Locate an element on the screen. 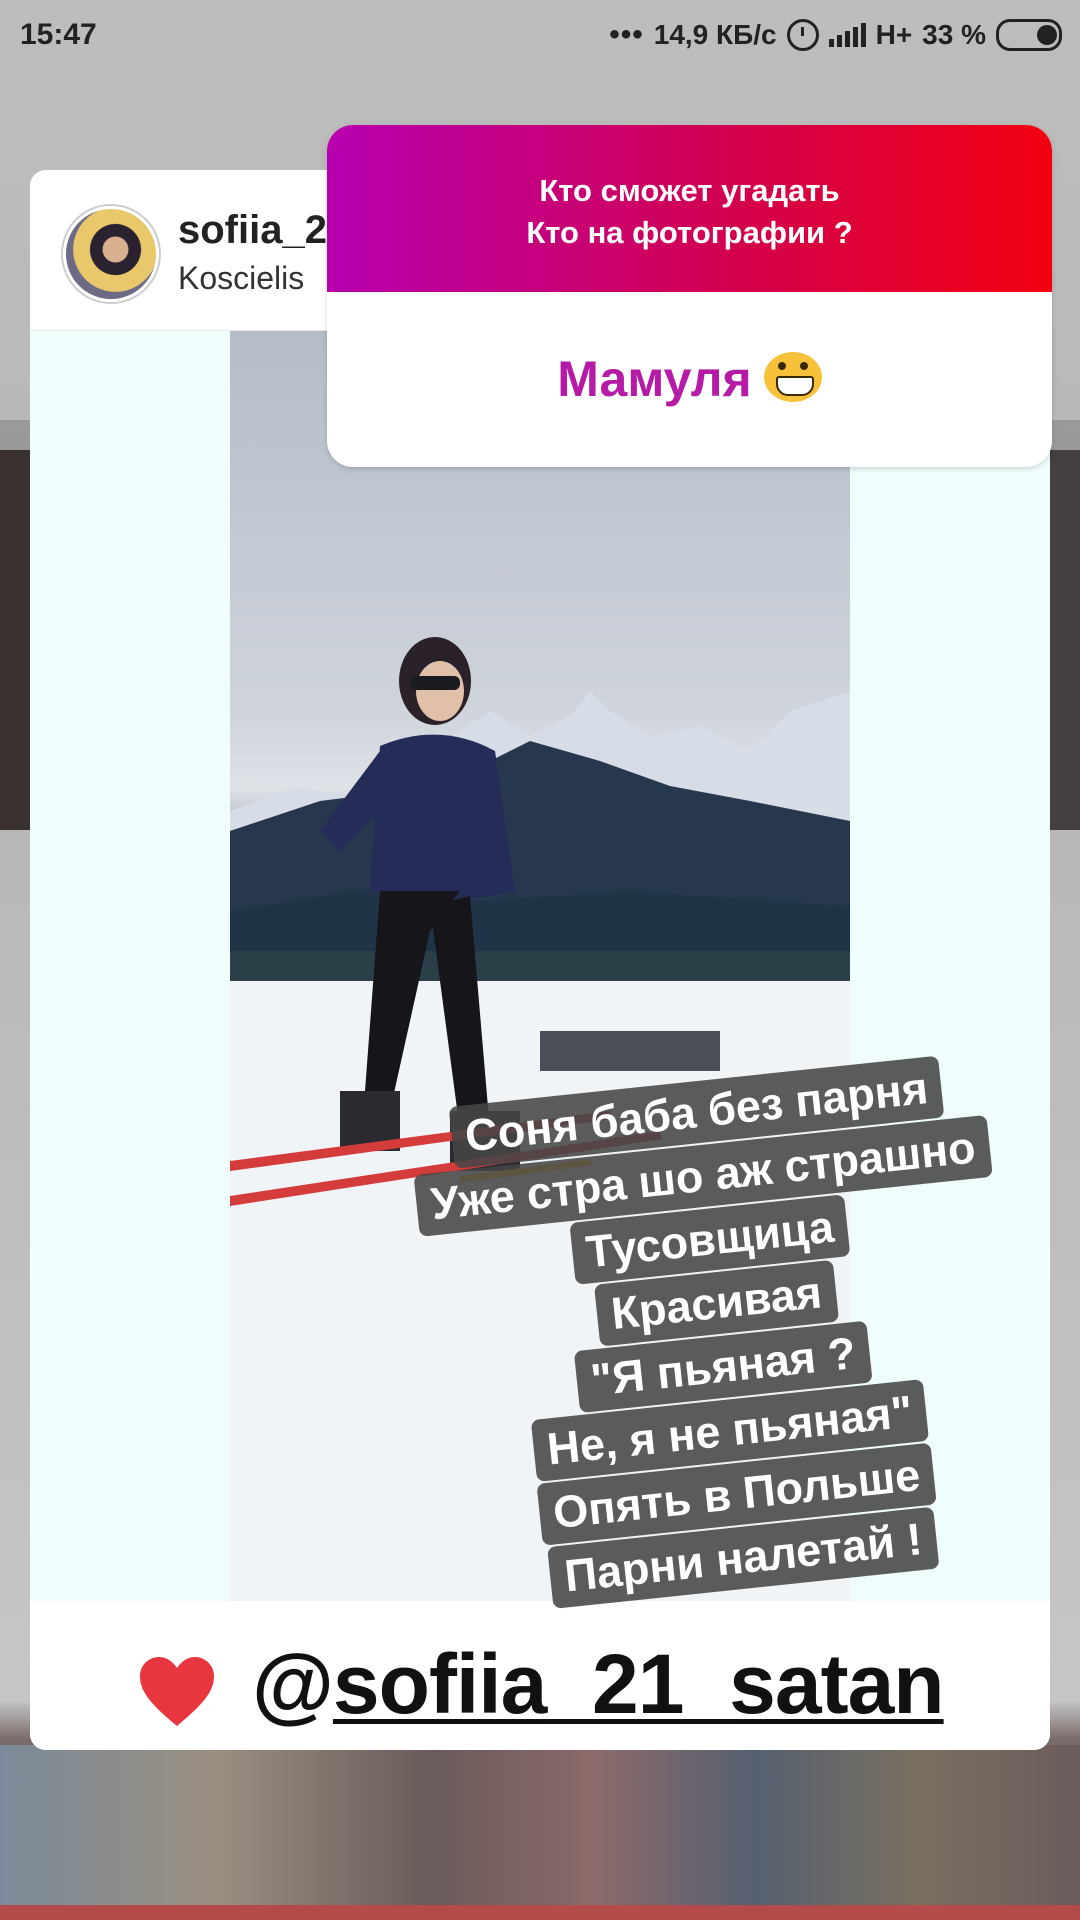  question-header: Кто сможет угадать Кто на фотографии ? is located at coordinates (689, 208).